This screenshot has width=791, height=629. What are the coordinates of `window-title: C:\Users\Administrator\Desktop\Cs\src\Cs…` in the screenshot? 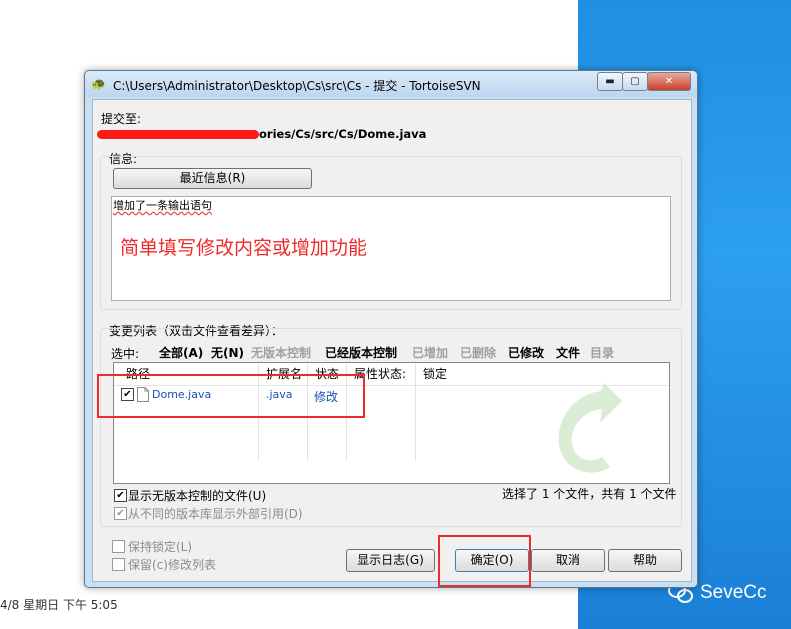 It's located at (297, 86).